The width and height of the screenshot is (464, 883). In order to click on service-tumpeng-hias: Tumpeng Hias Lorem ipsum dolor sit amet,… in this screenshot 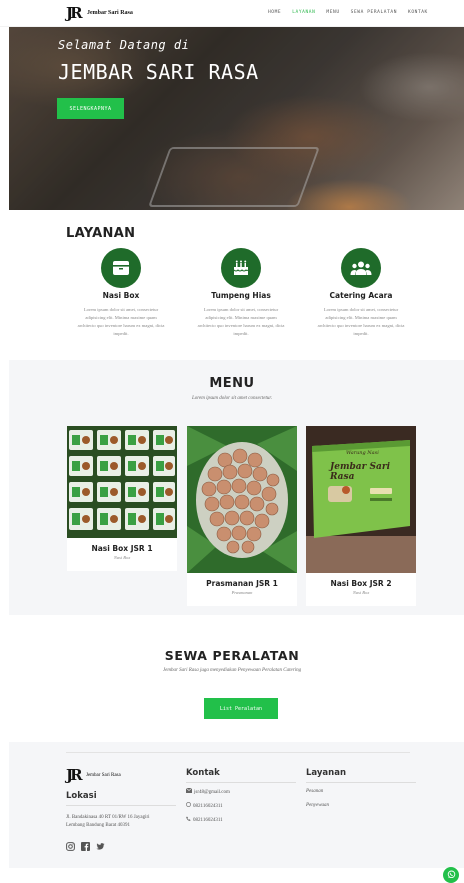, I will do `click(241, 293)`.